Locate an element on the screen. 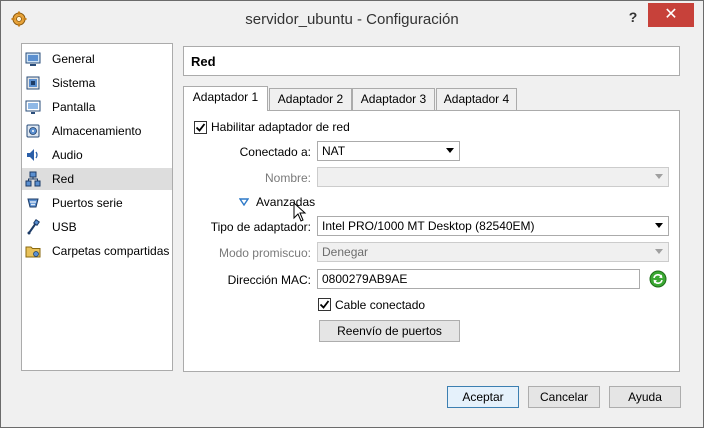 This screenshot has height=428, width=704. audio-icon is located at coordinates (32, 155).